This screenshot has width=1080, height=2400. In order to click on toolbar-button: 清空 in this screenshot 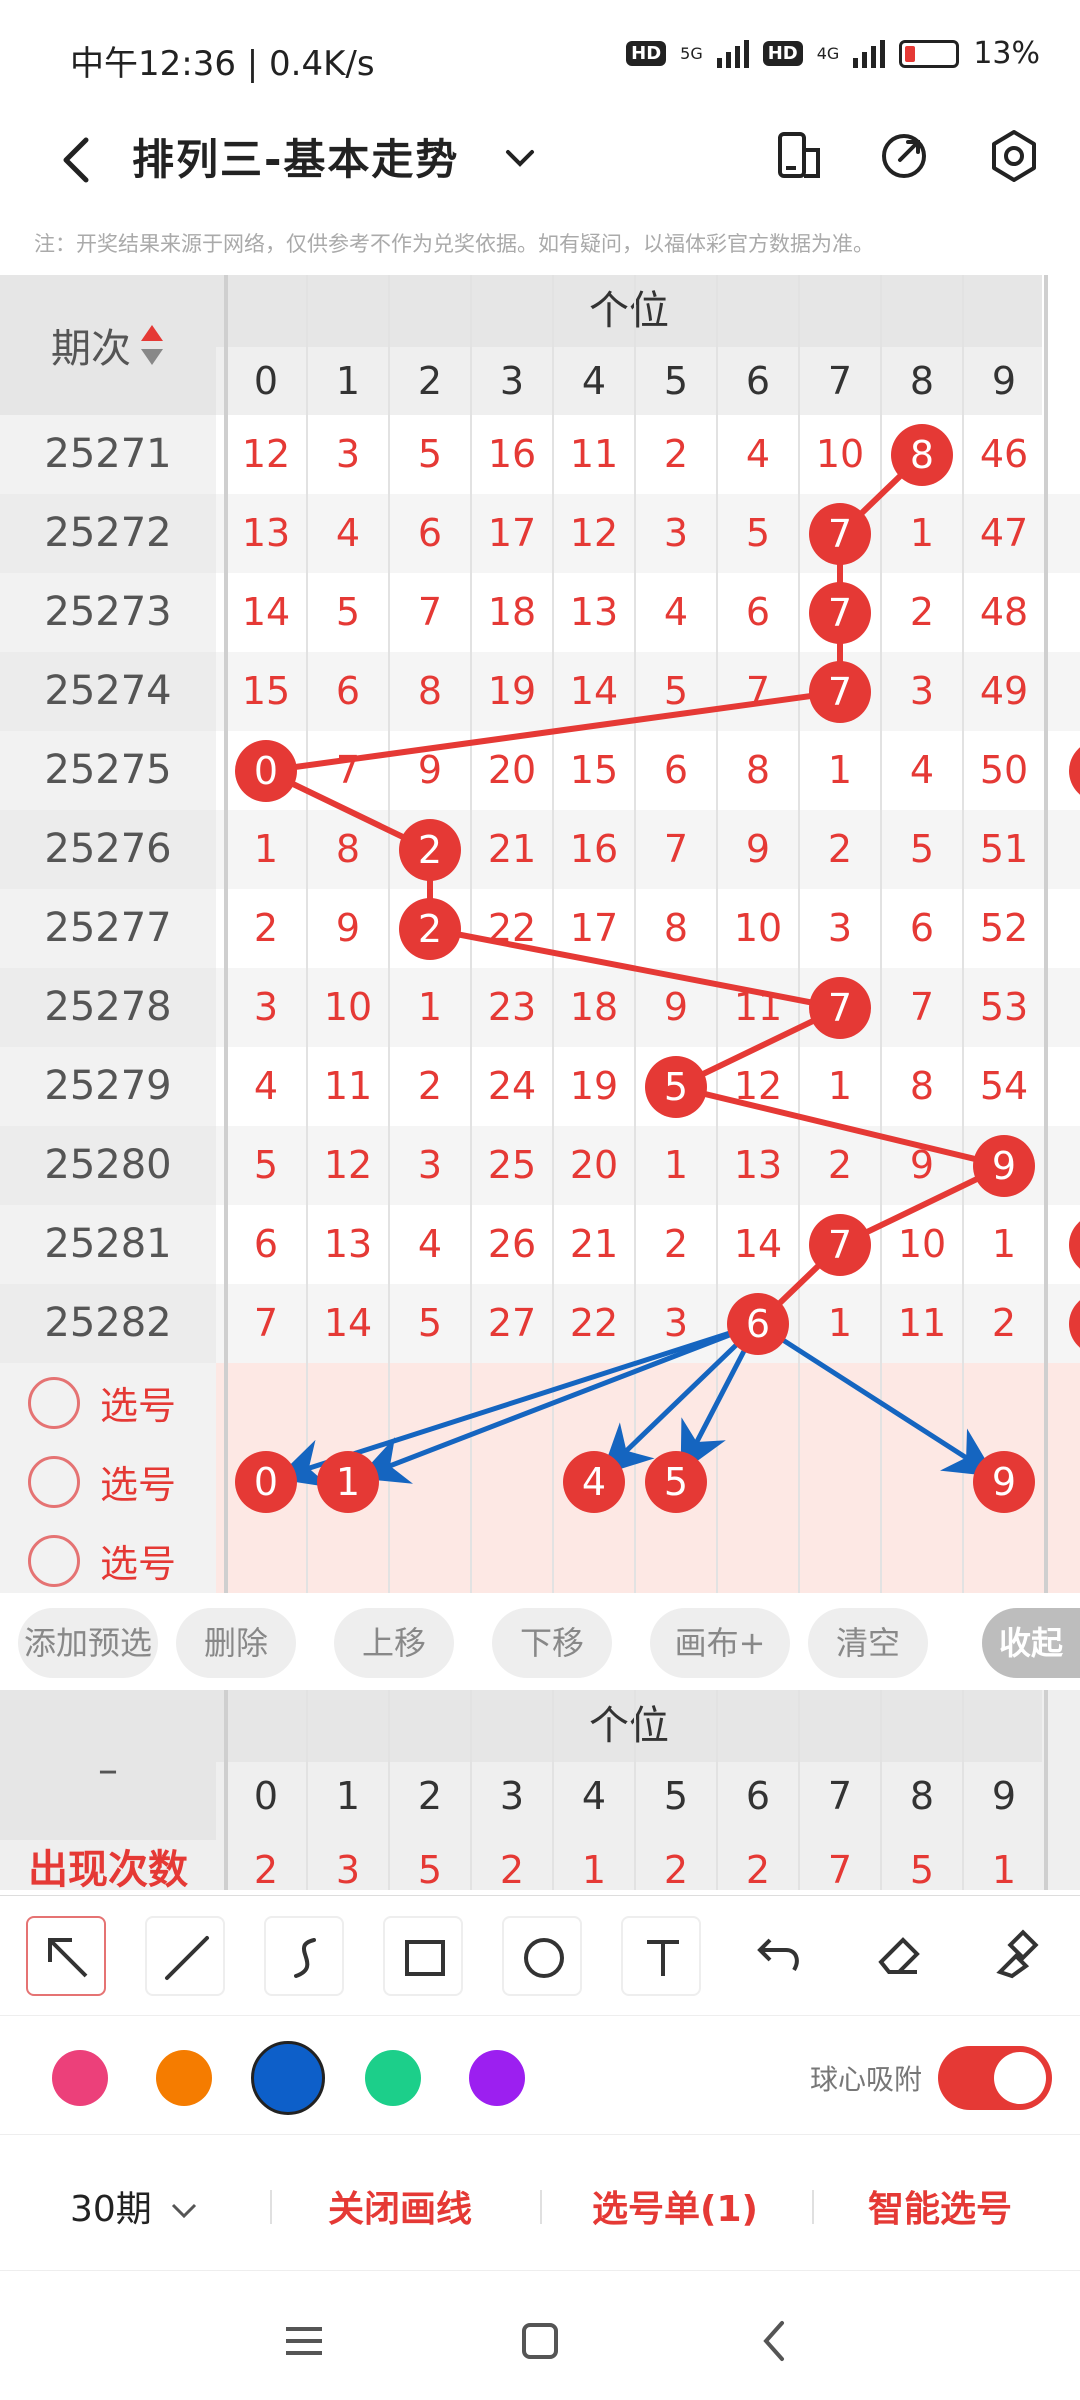, I will do `click(868, 1643)`.